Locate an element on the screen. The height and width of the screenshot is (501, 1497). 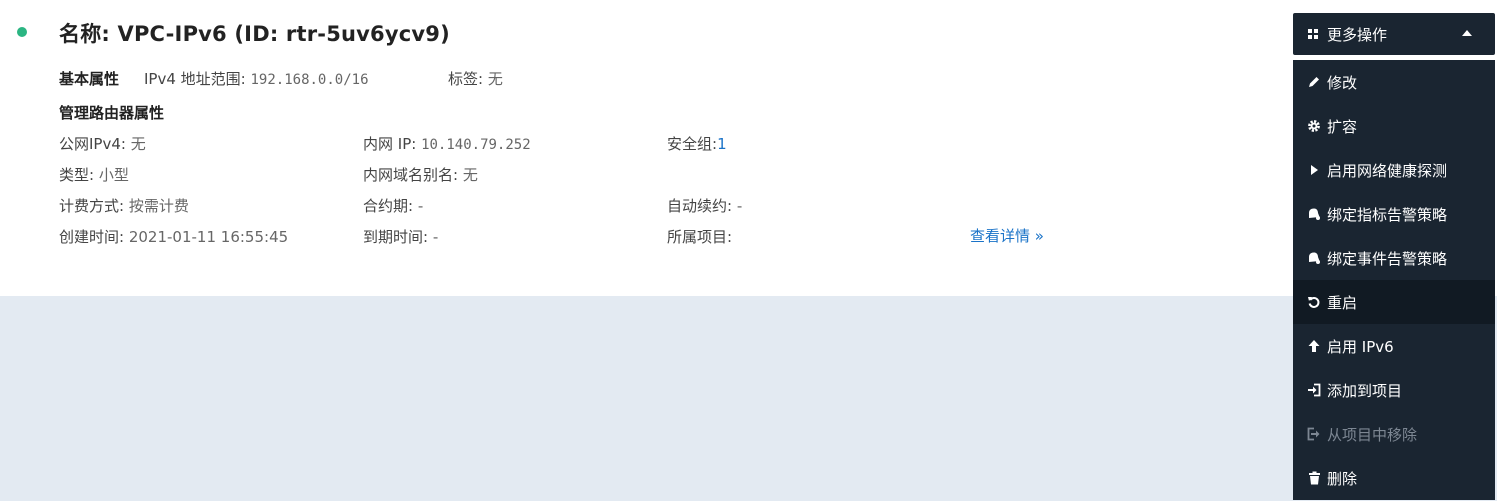
contract-label: 合约期: is located at coordinates (388, 206).